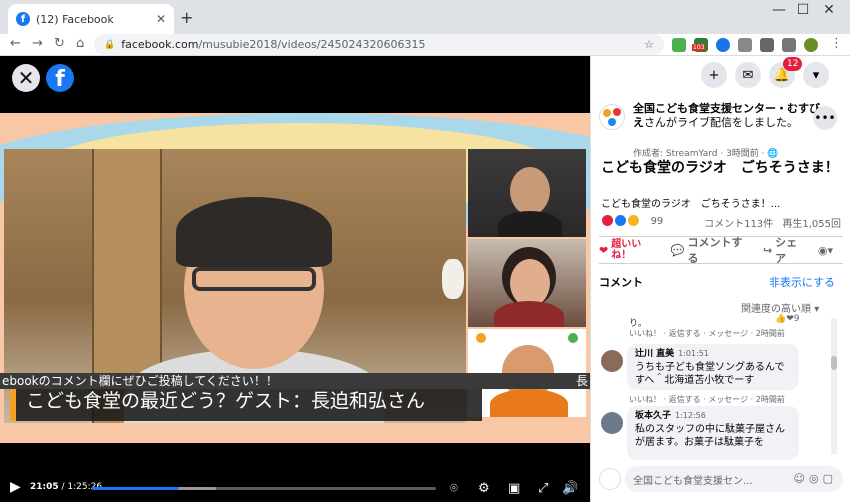 The image size is (850, 502). Describe the element at coordinates (649, 44) in the screenshot. I see `bookmark-star-icon: ☆` at that location.